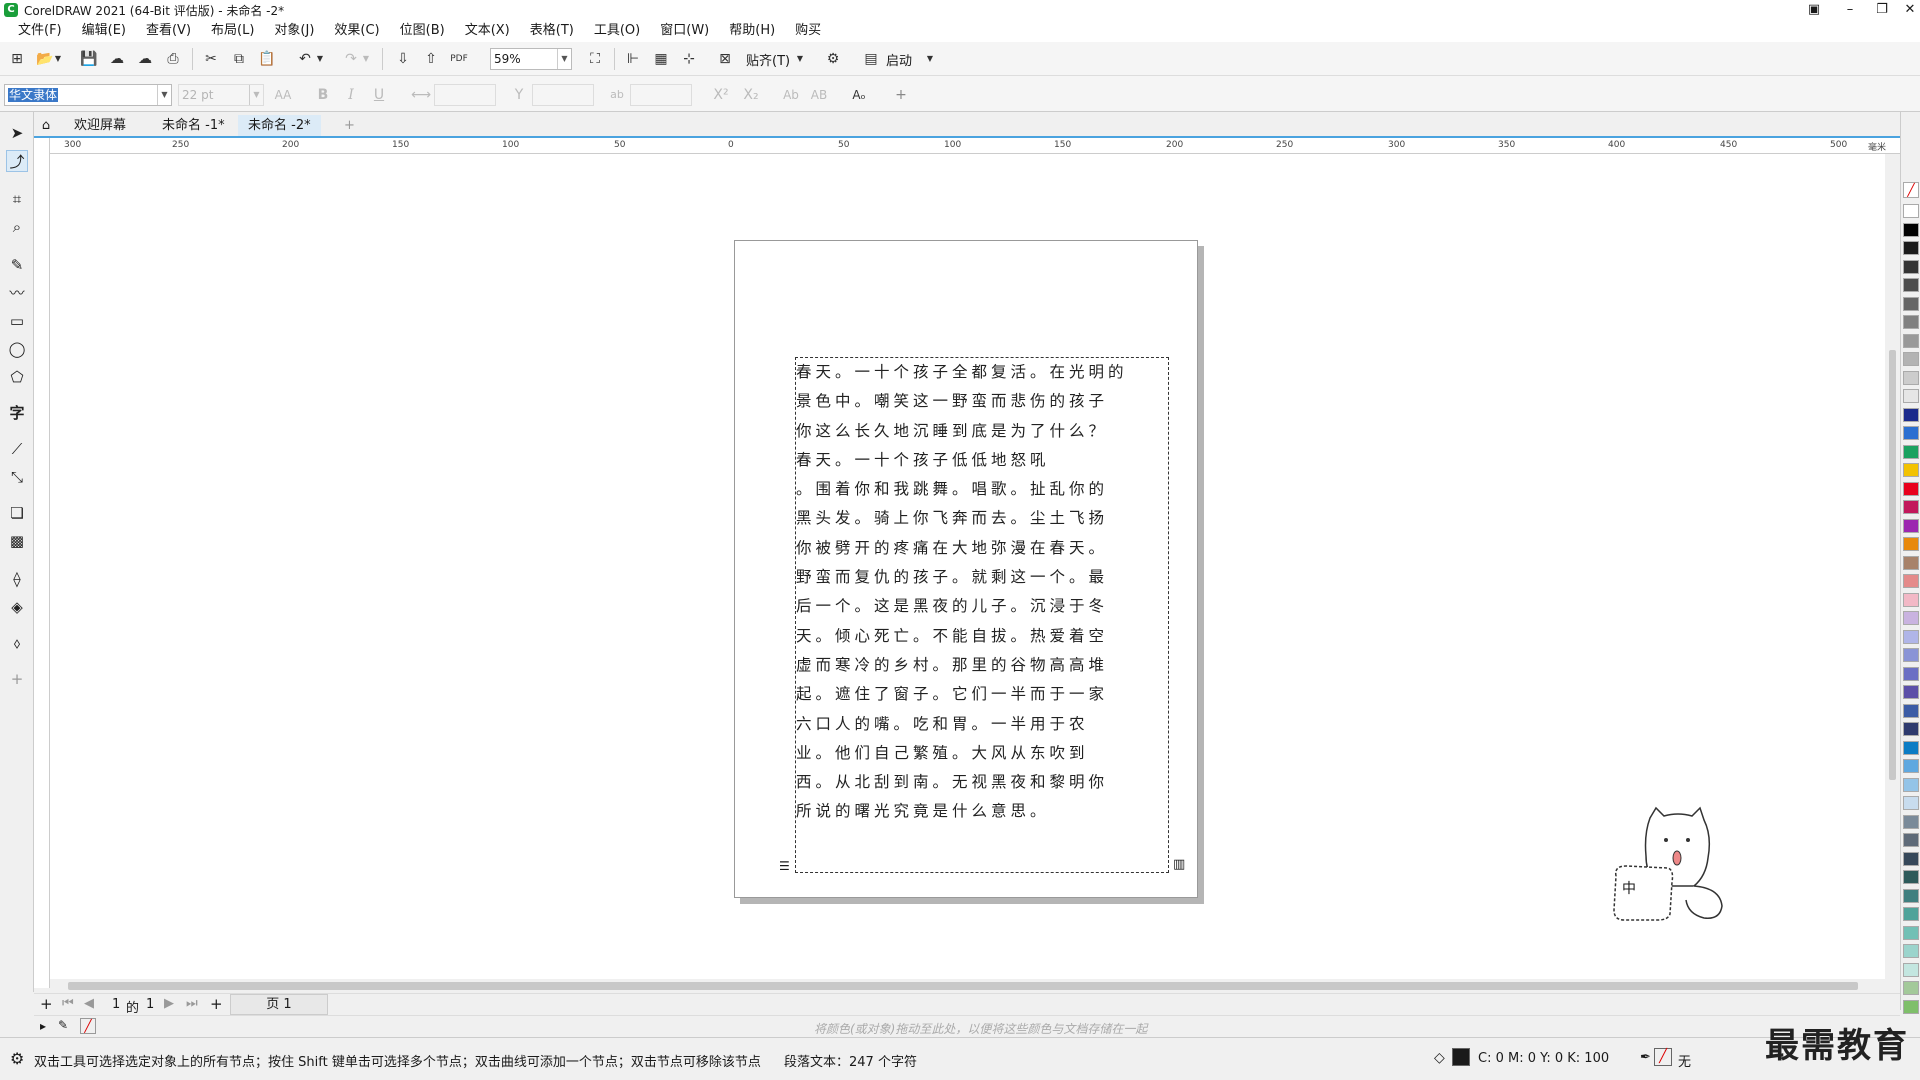 The height and width of the screenshot is (1080, 1920). What do you see at coordinates (63, 1025) in the screenshot?
I see `palette-eyedropper-icon: ✎` at bounding box center [63, 1025].